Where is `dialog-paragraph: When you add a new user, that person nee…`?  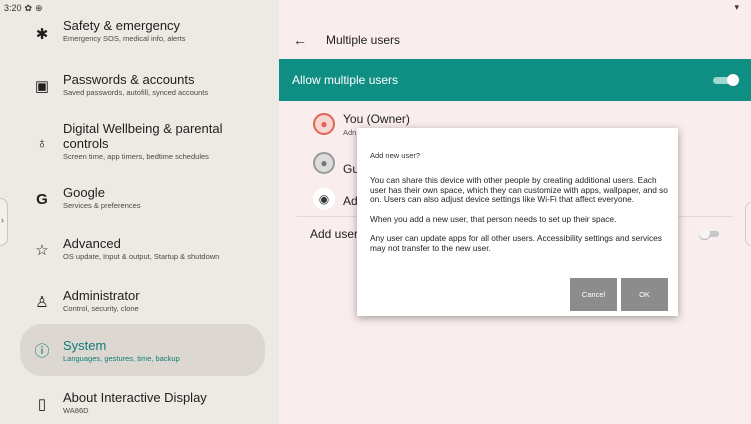
dialog-paragraph: When you add a new user, that person nee… is located at coordinates (493, 218).